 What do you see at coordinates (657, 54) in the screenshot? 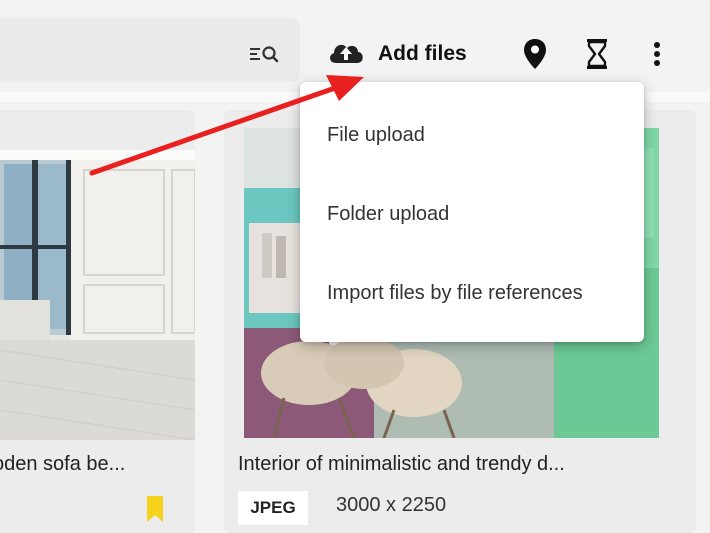
I see `more-vertical-icon` at bounding box center [657, 54].